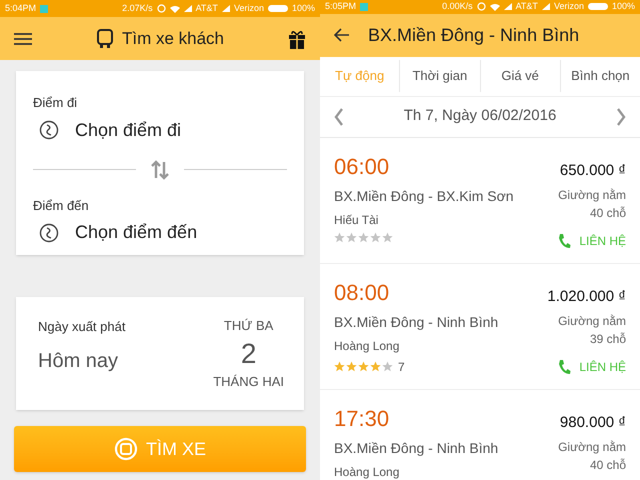 The height and width of the screenshot is (480, 640). Describe the element at coordinates (520, 76) in the screenshot. I see `sort-tab: Giá vé` at that location.